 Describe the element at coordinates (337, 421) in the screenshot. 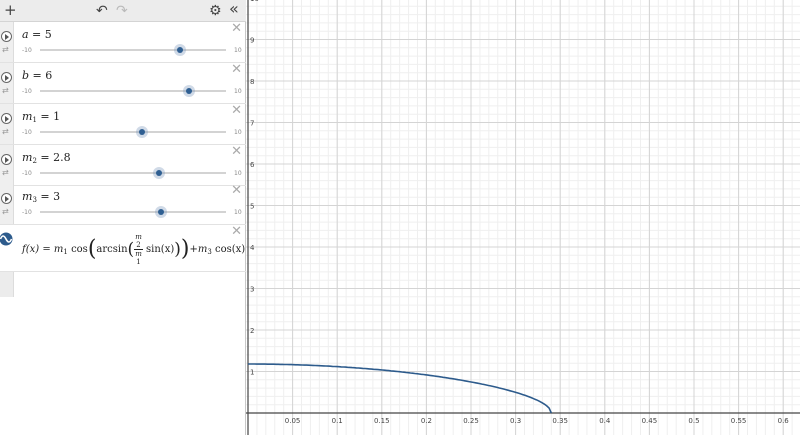

I see `x-tick-label: 0.1` at that location.